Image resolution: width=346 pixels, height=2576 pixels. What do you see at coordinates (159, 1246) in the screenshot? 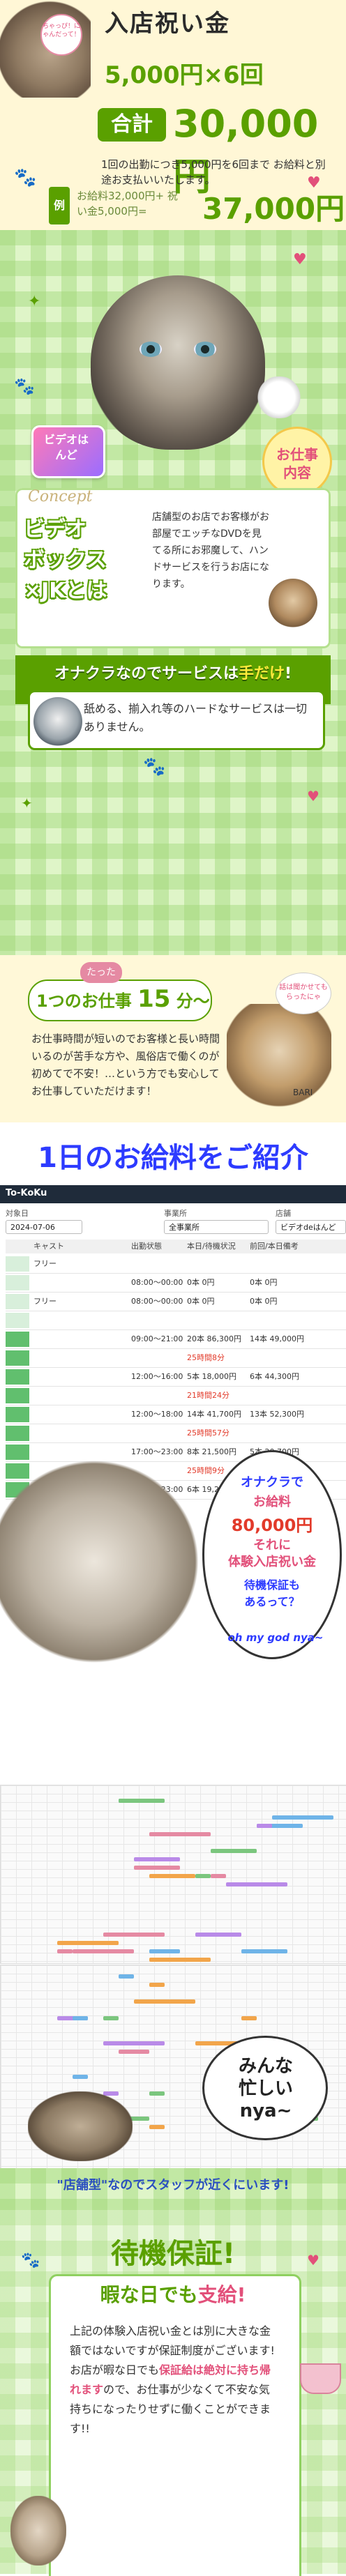
I see `col-header-status: 出勤状態` at bounding box center [159, 1246].